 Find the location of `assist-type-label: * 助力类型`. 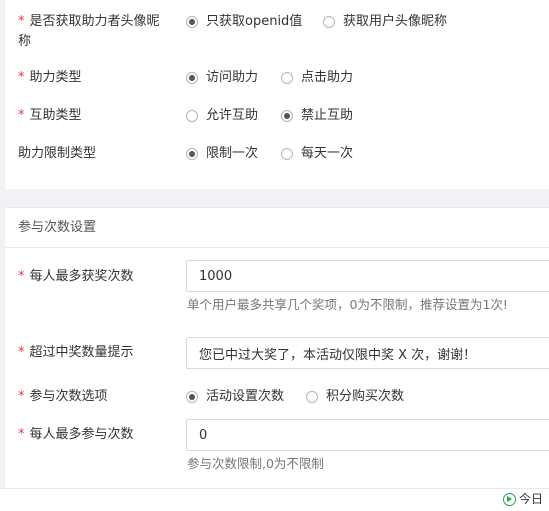

assist-type-label: * 助力类型 is located at coordinates (50, 77).